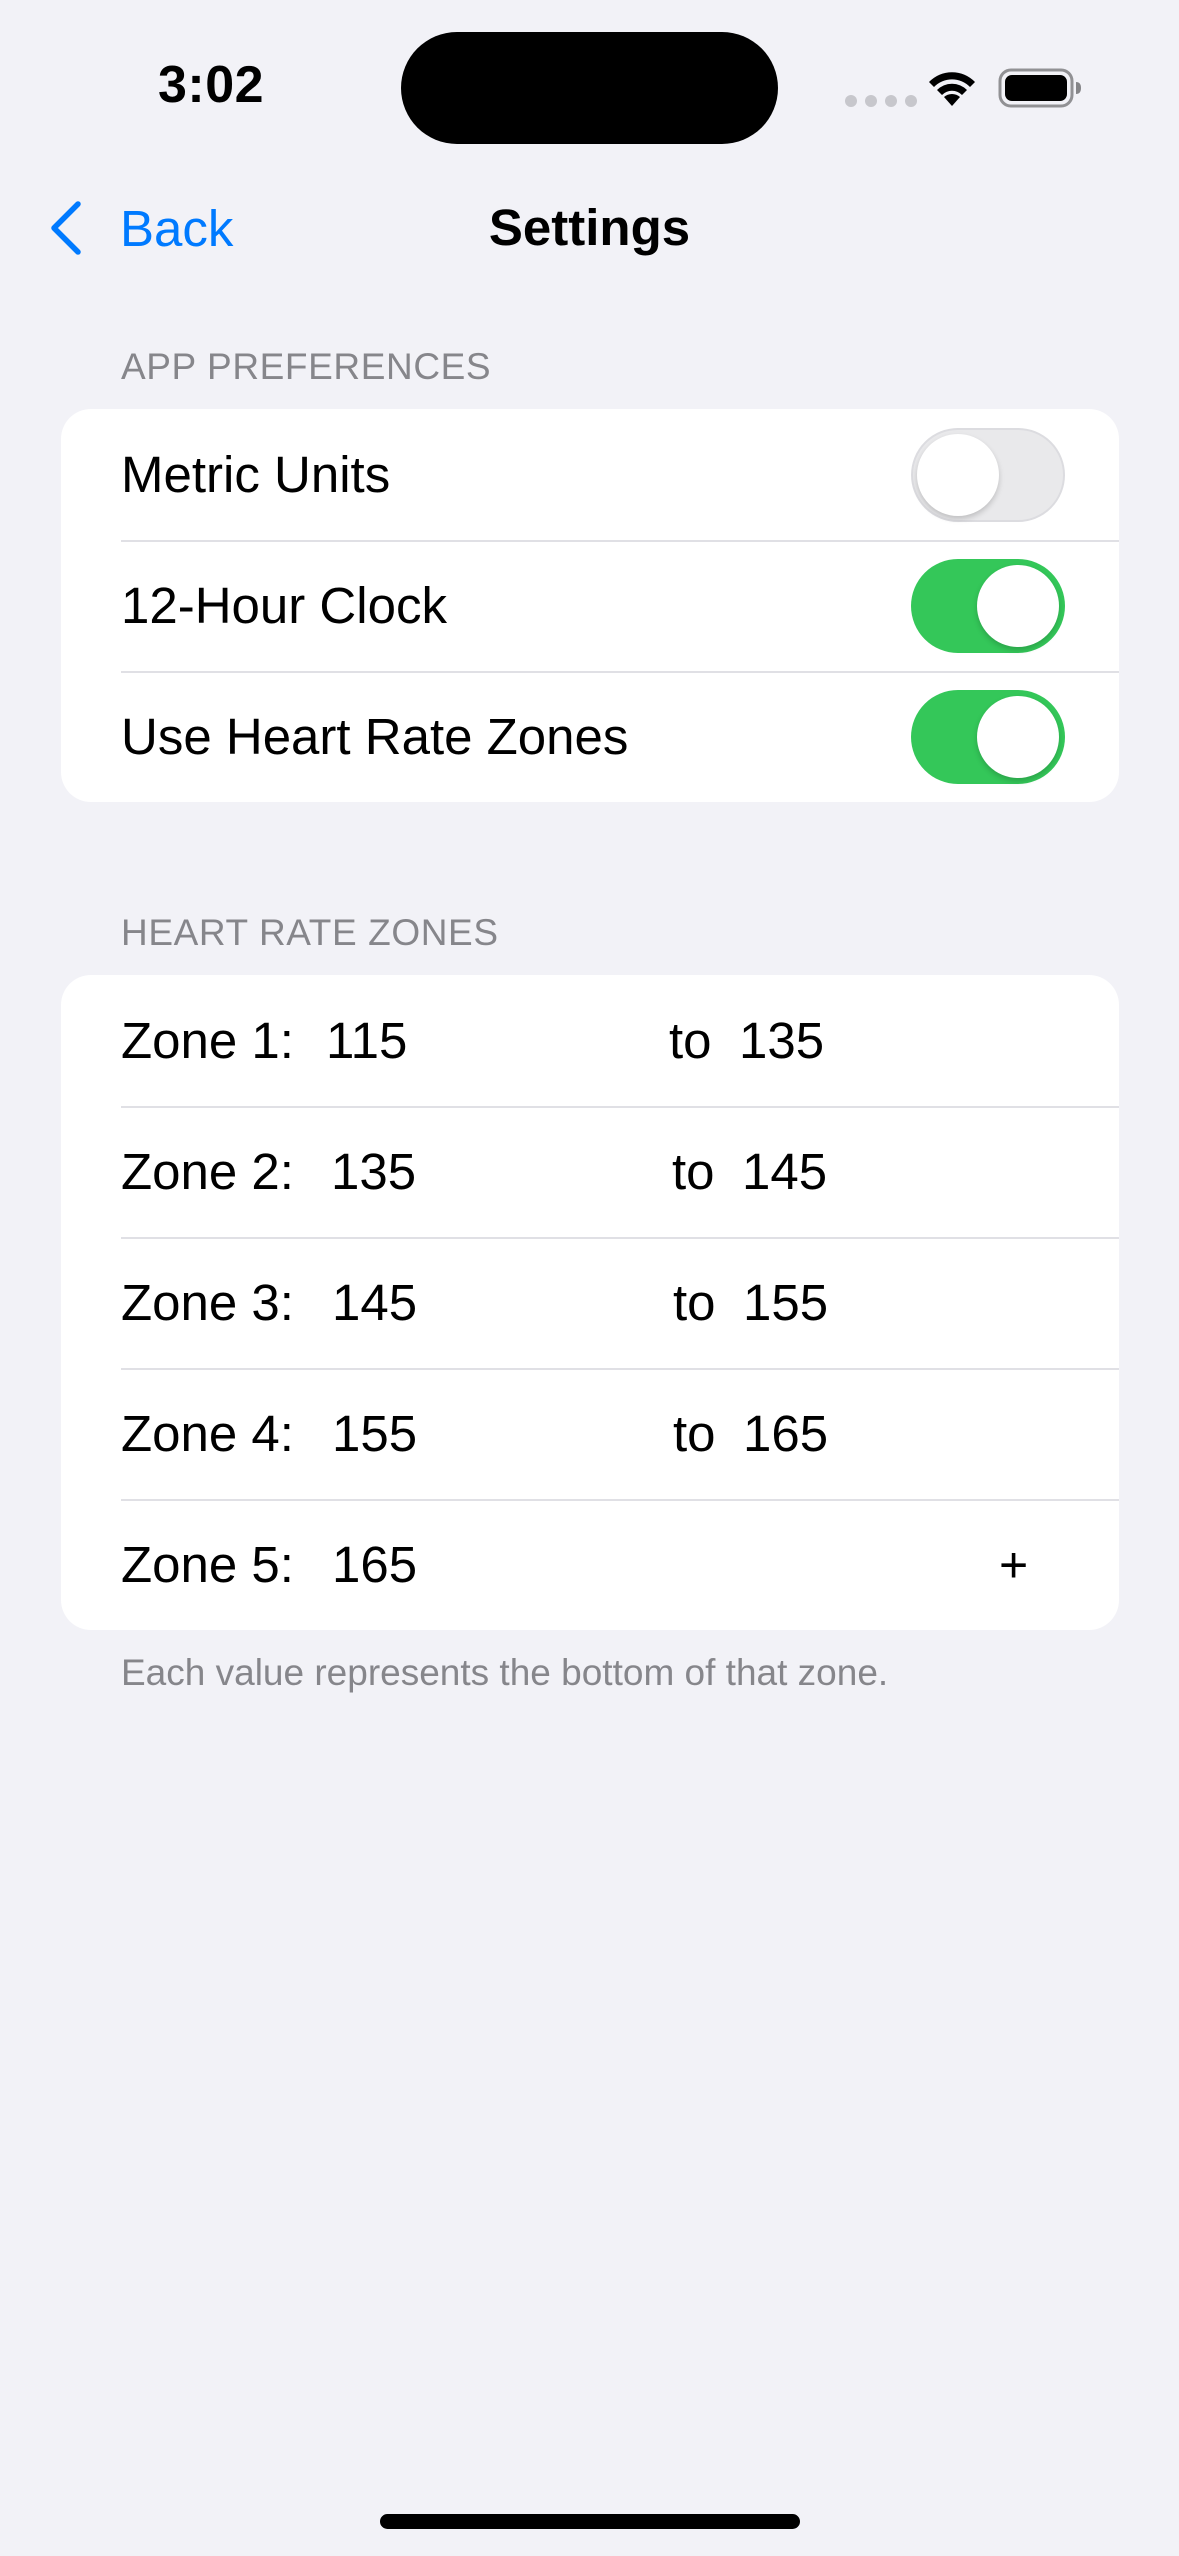 The height and width of the screenshot is (2556, 1179). What do you see at coordinates (374, 1433) in the screenshot?
I see `zone-4-low-field: 155` at bounding box center [374, 1433].